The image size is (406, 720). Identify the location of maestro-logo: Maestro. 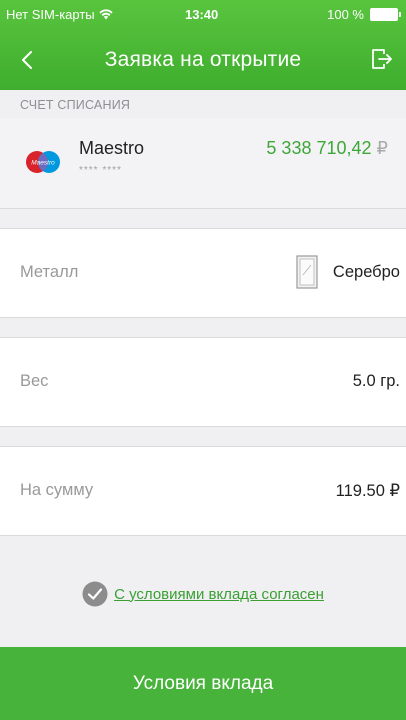
(43, 162).